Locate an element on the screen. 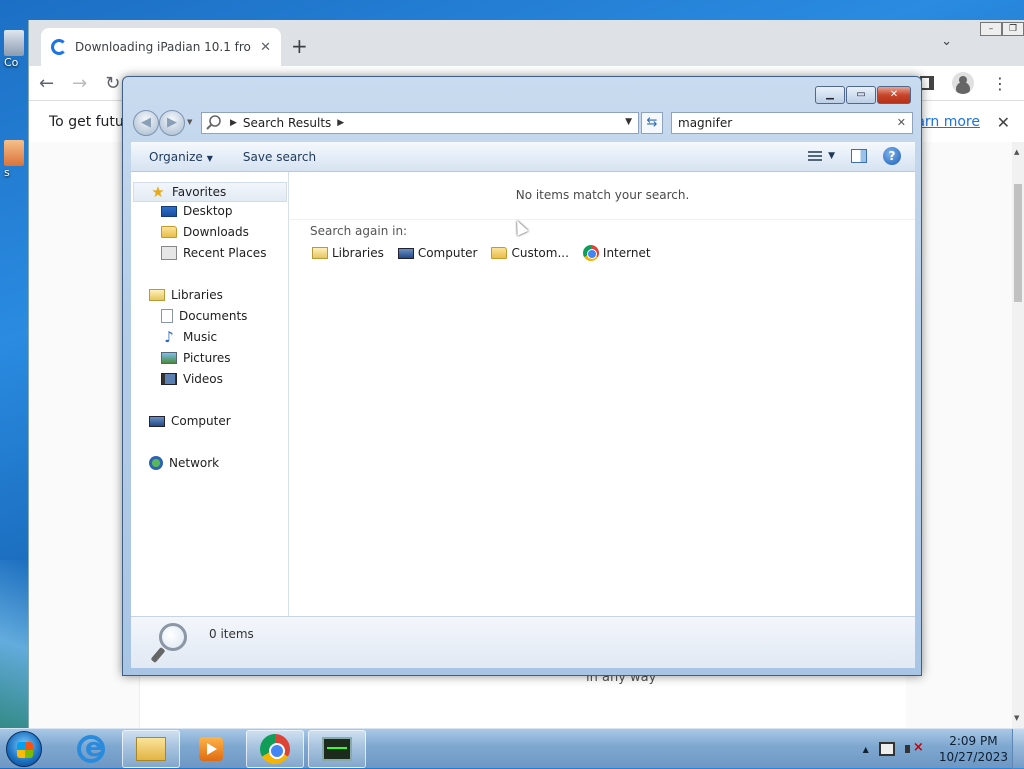 The height and width of the screenshot is (769, 1024). show-hidden-icons-icon: ▲ is located at coordinates (866, 749).